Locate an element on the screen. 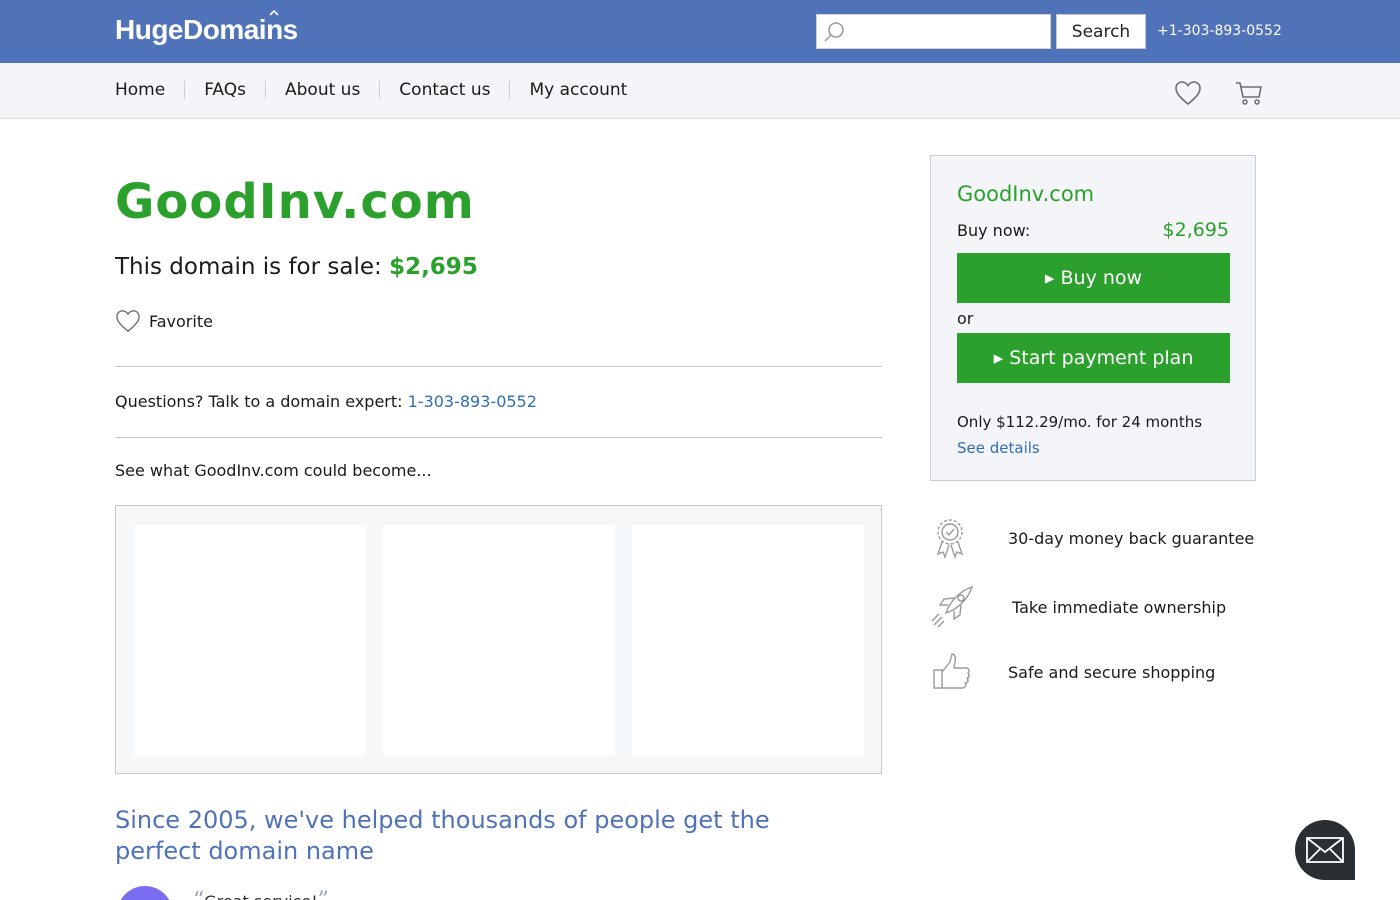  heart-icon is located at coordinates (128, 321).